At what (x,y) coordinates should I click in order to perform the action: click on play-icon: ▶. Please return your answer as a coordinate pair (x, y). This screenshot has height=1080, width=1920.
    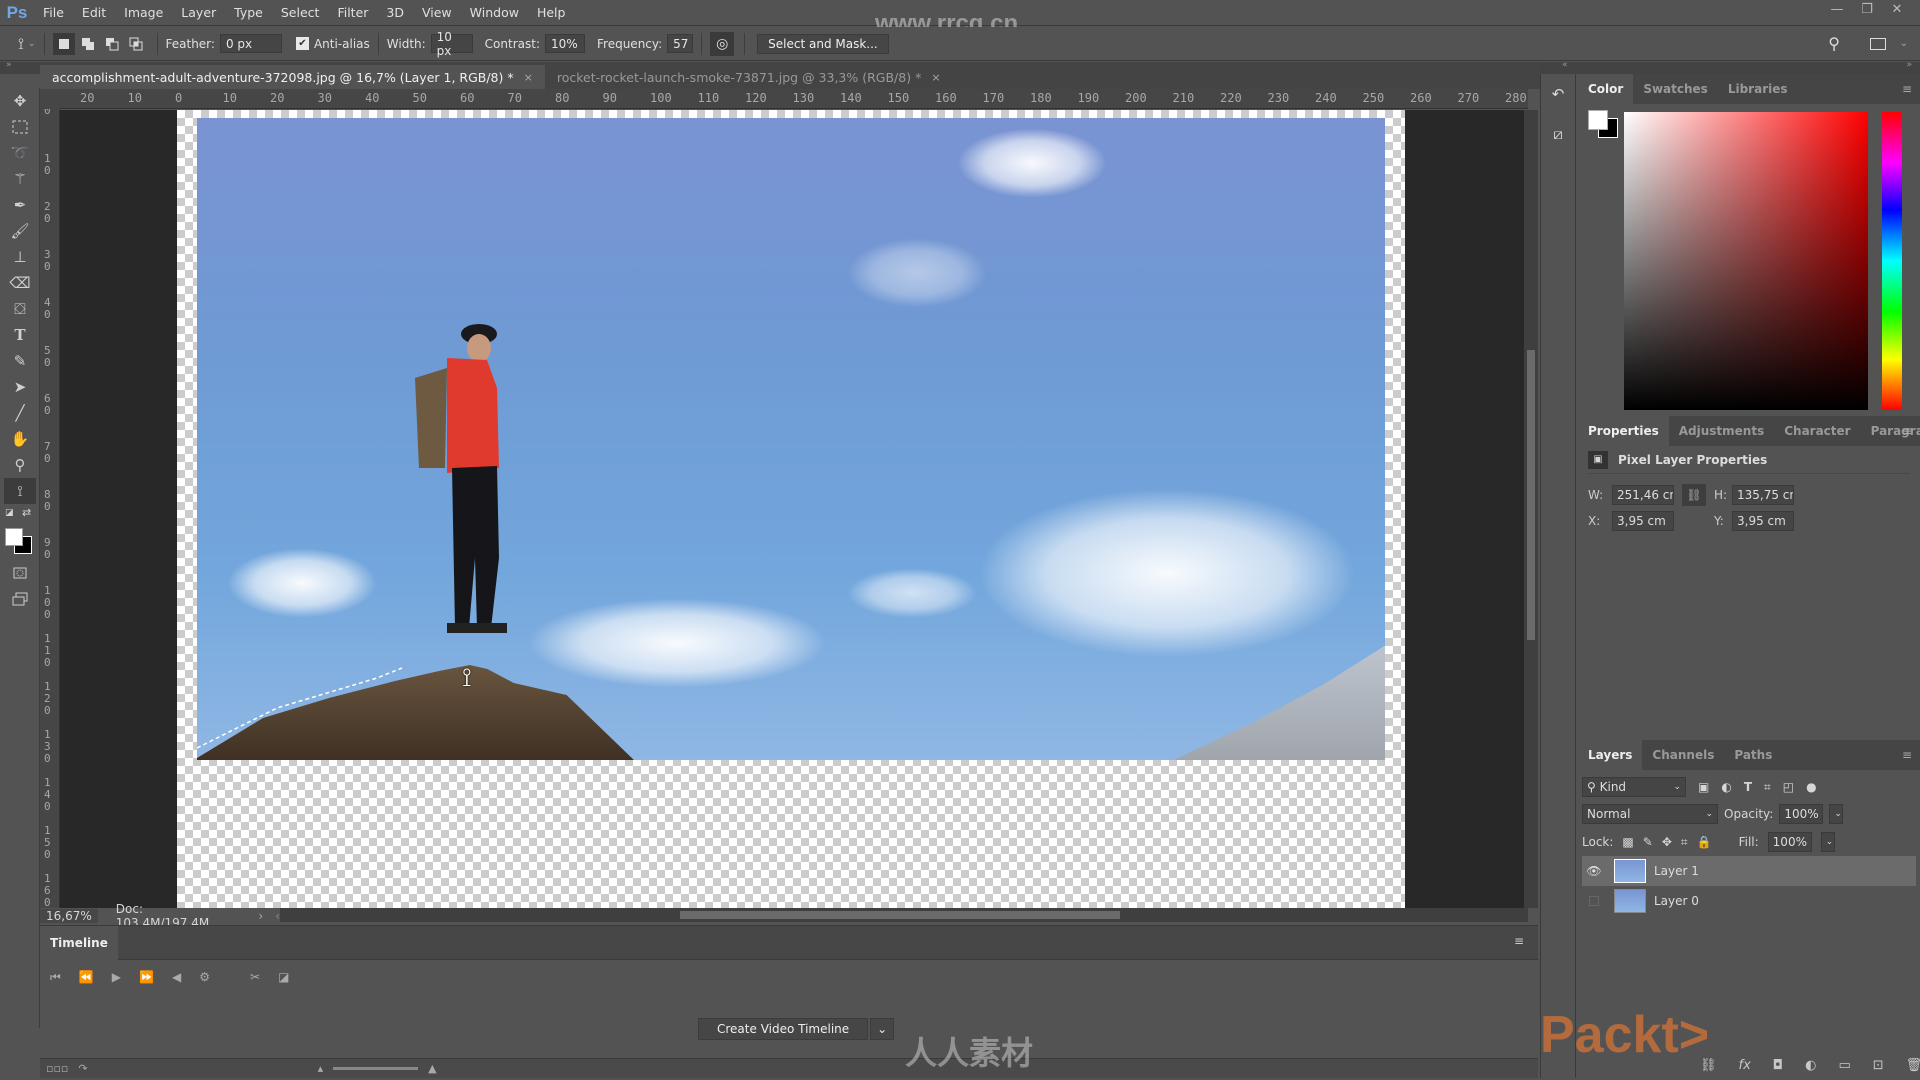
    Looking at the image, I should click on (116, 977).